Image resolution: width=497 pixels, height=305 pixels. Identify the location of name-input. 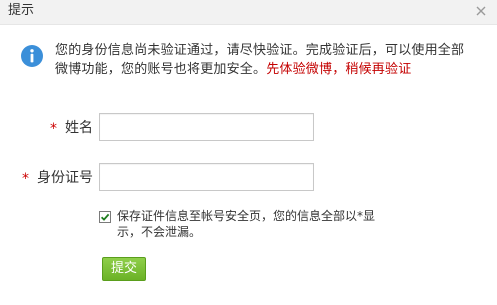
(206, 127).